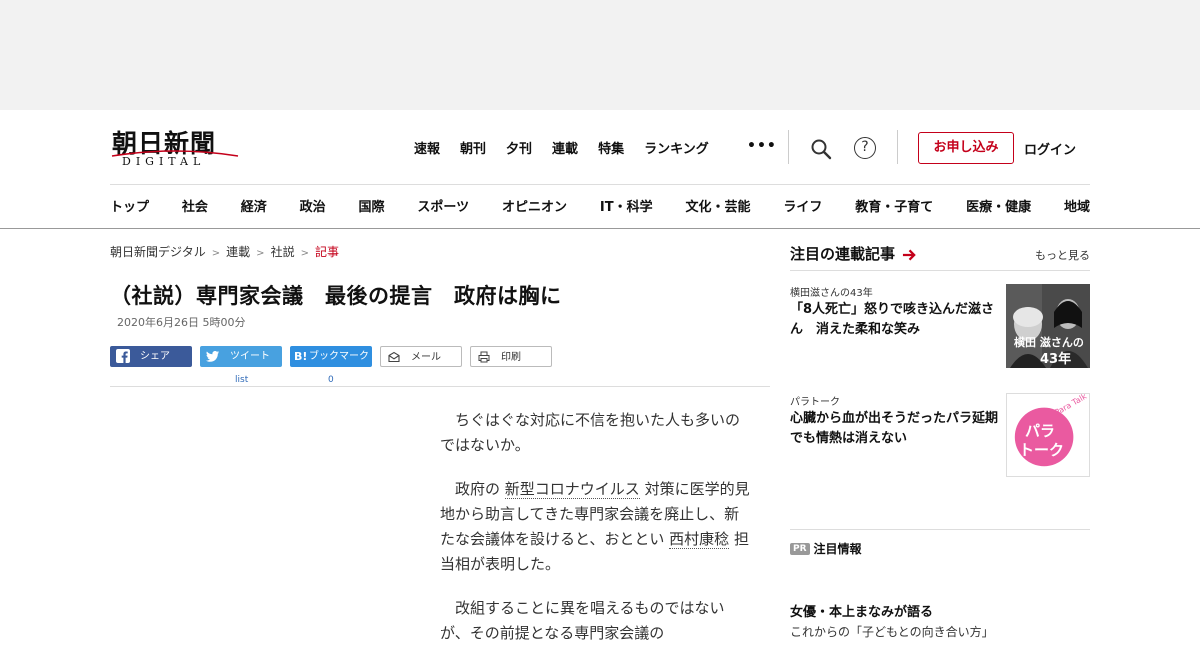  I want to click on breadcrumb-shasetsu: 社説, so click(283, 252).